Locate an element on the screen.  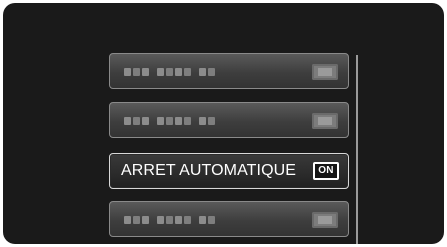
menu-item-label: ARRET AUTOMATIQUE is located at coordinates (209, 170).